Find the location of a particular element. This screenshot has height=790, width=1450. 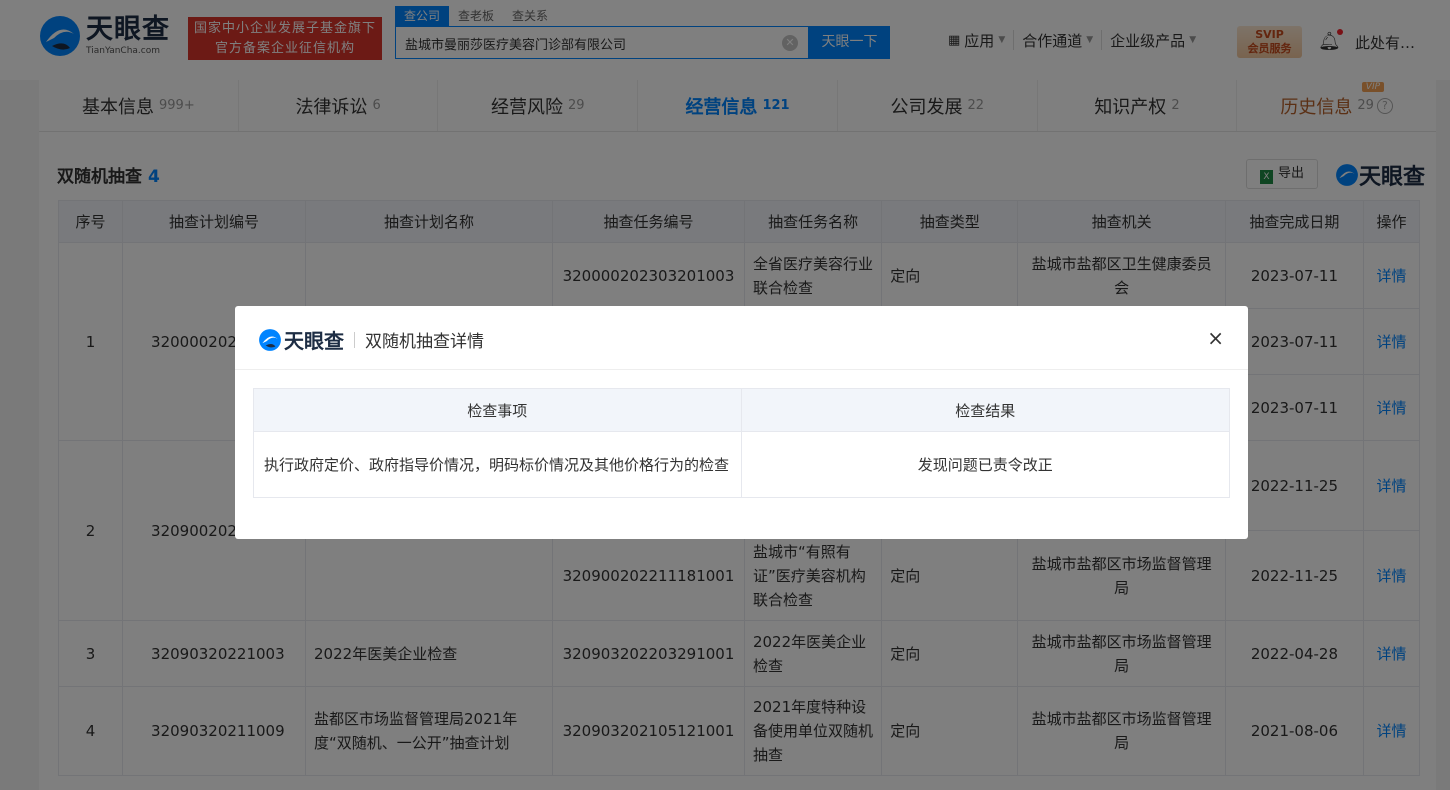

modal-header: 天眼查 双随机抽查详情 × is located at coordinates (741, 338).